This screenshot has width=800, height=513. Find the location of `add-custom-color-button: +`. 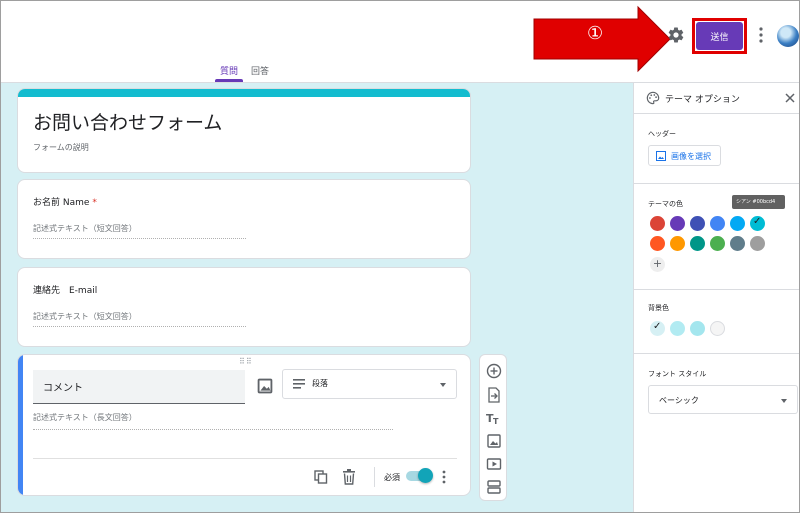

add-custom-color-button: + is located at coordinates (657, 264).